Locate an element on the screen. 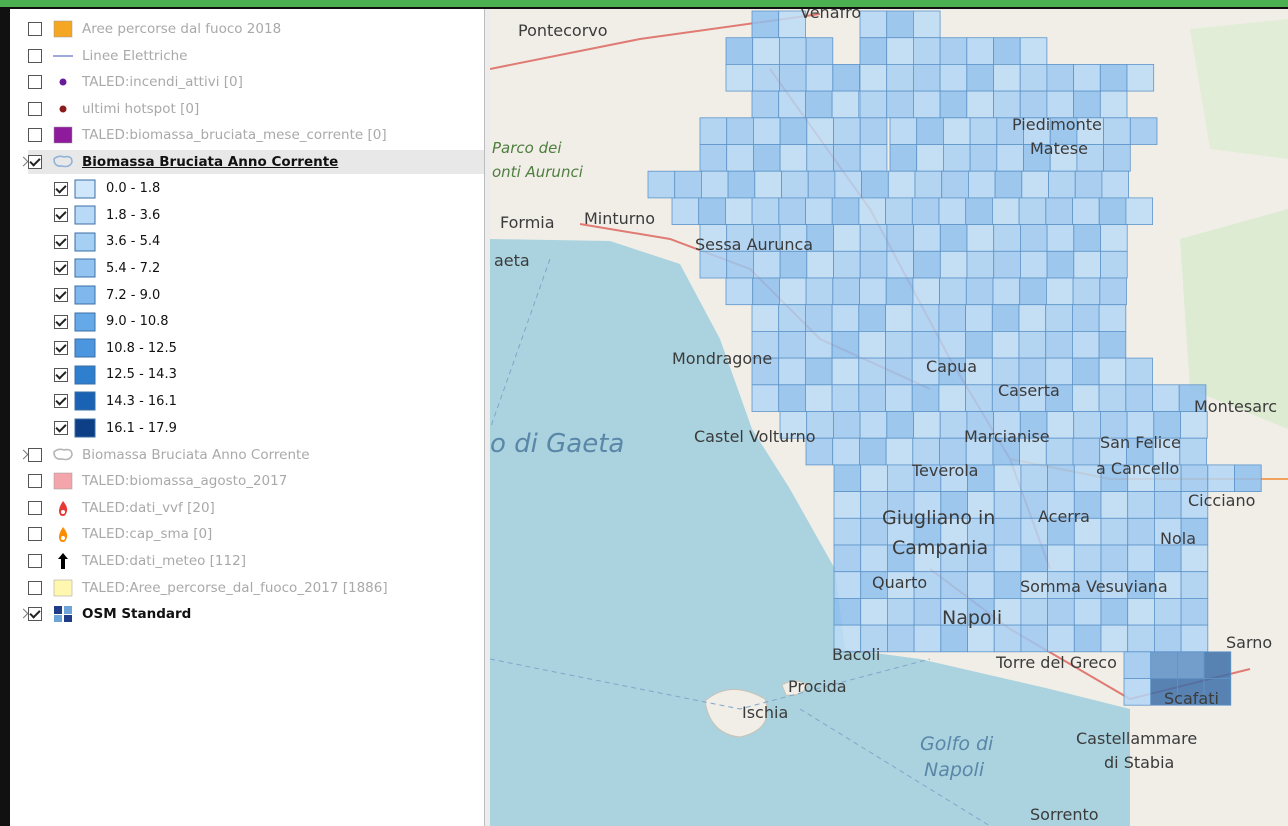  legend-class-row: 1.8 - 3.6 is located at coordinates (264, 215).